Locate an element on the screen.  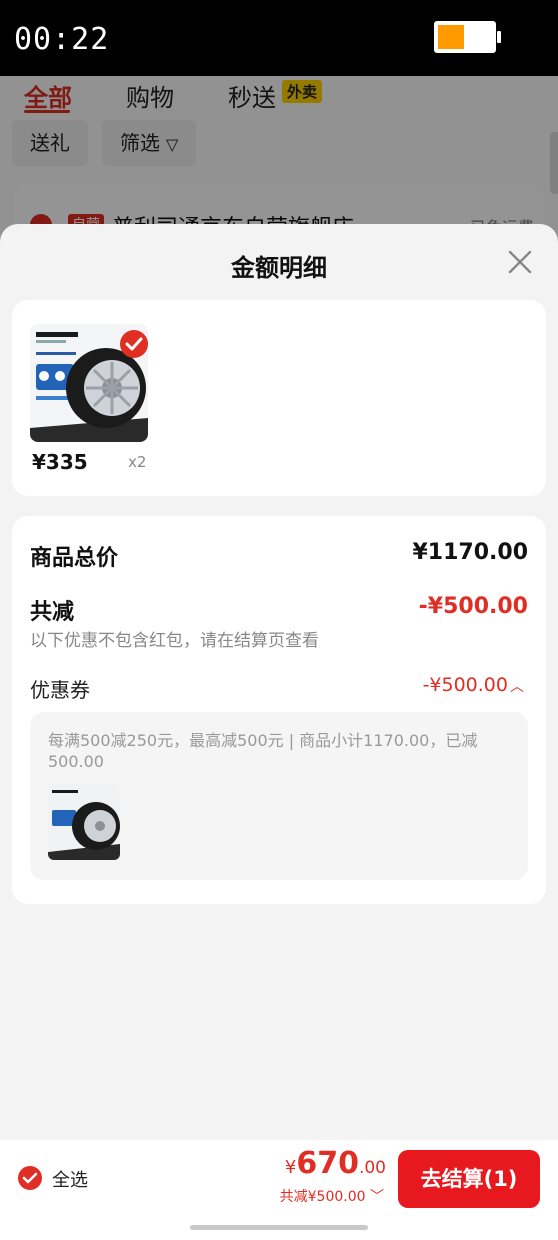
chevron-up-icon: ︿ is located at coordinates (517, 686).